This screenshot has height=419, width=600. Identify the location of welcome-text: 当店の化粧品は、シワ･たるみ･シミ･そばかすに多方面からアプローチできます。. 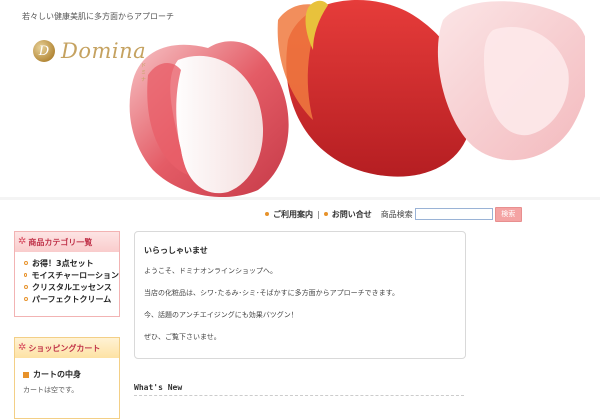
(271, 293).